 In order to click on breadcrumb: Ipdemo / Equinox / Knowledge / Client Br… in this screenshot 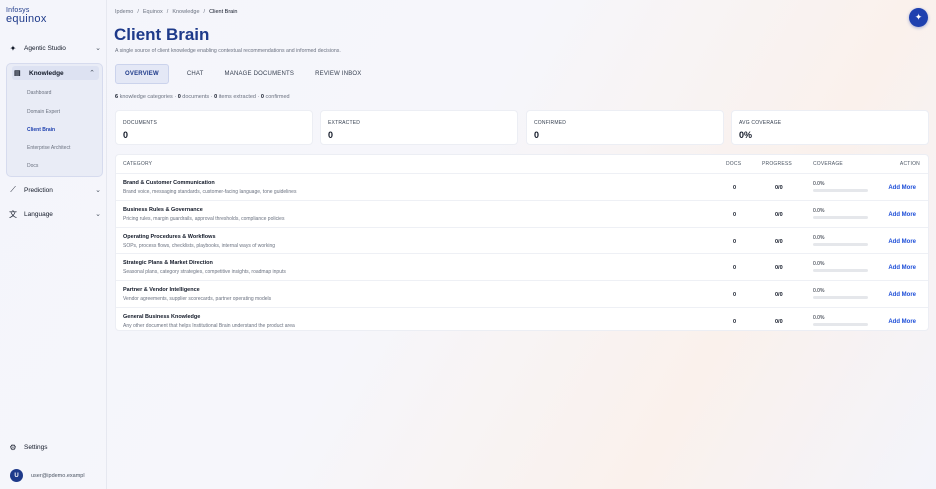, I will do `click(176, 12)`.